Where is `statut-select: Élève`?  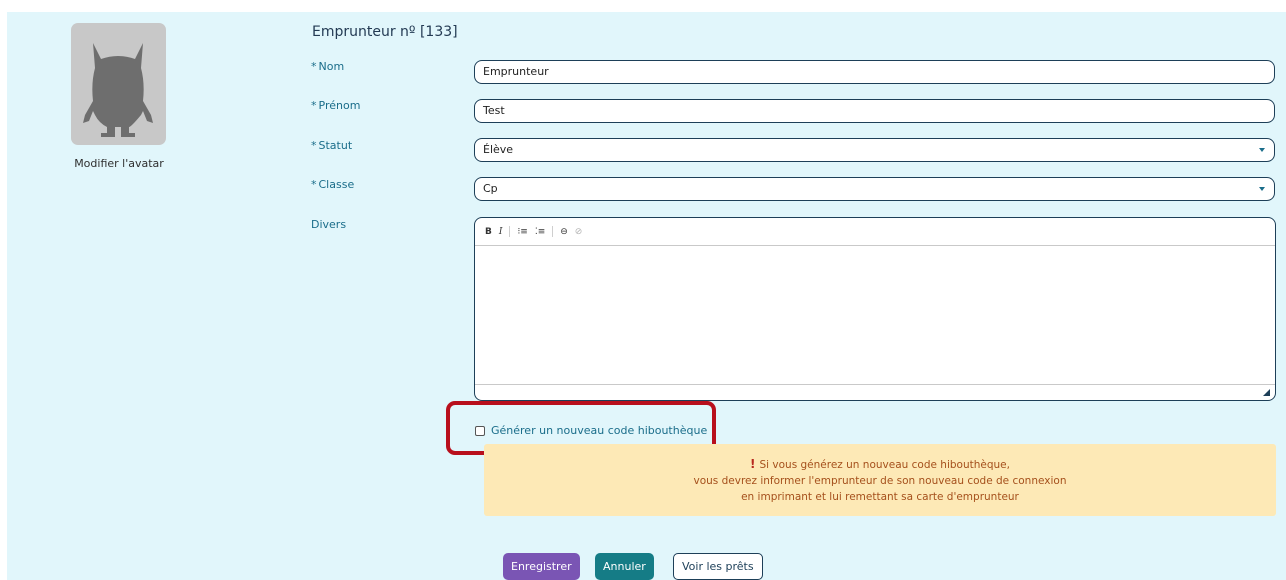
statut-select: Élève is located at coordinates (874, 150).